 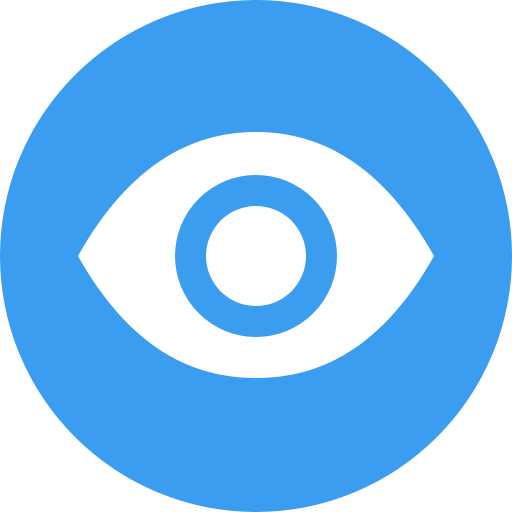 I want to click on pupil-center, so click(x=256, y=256).